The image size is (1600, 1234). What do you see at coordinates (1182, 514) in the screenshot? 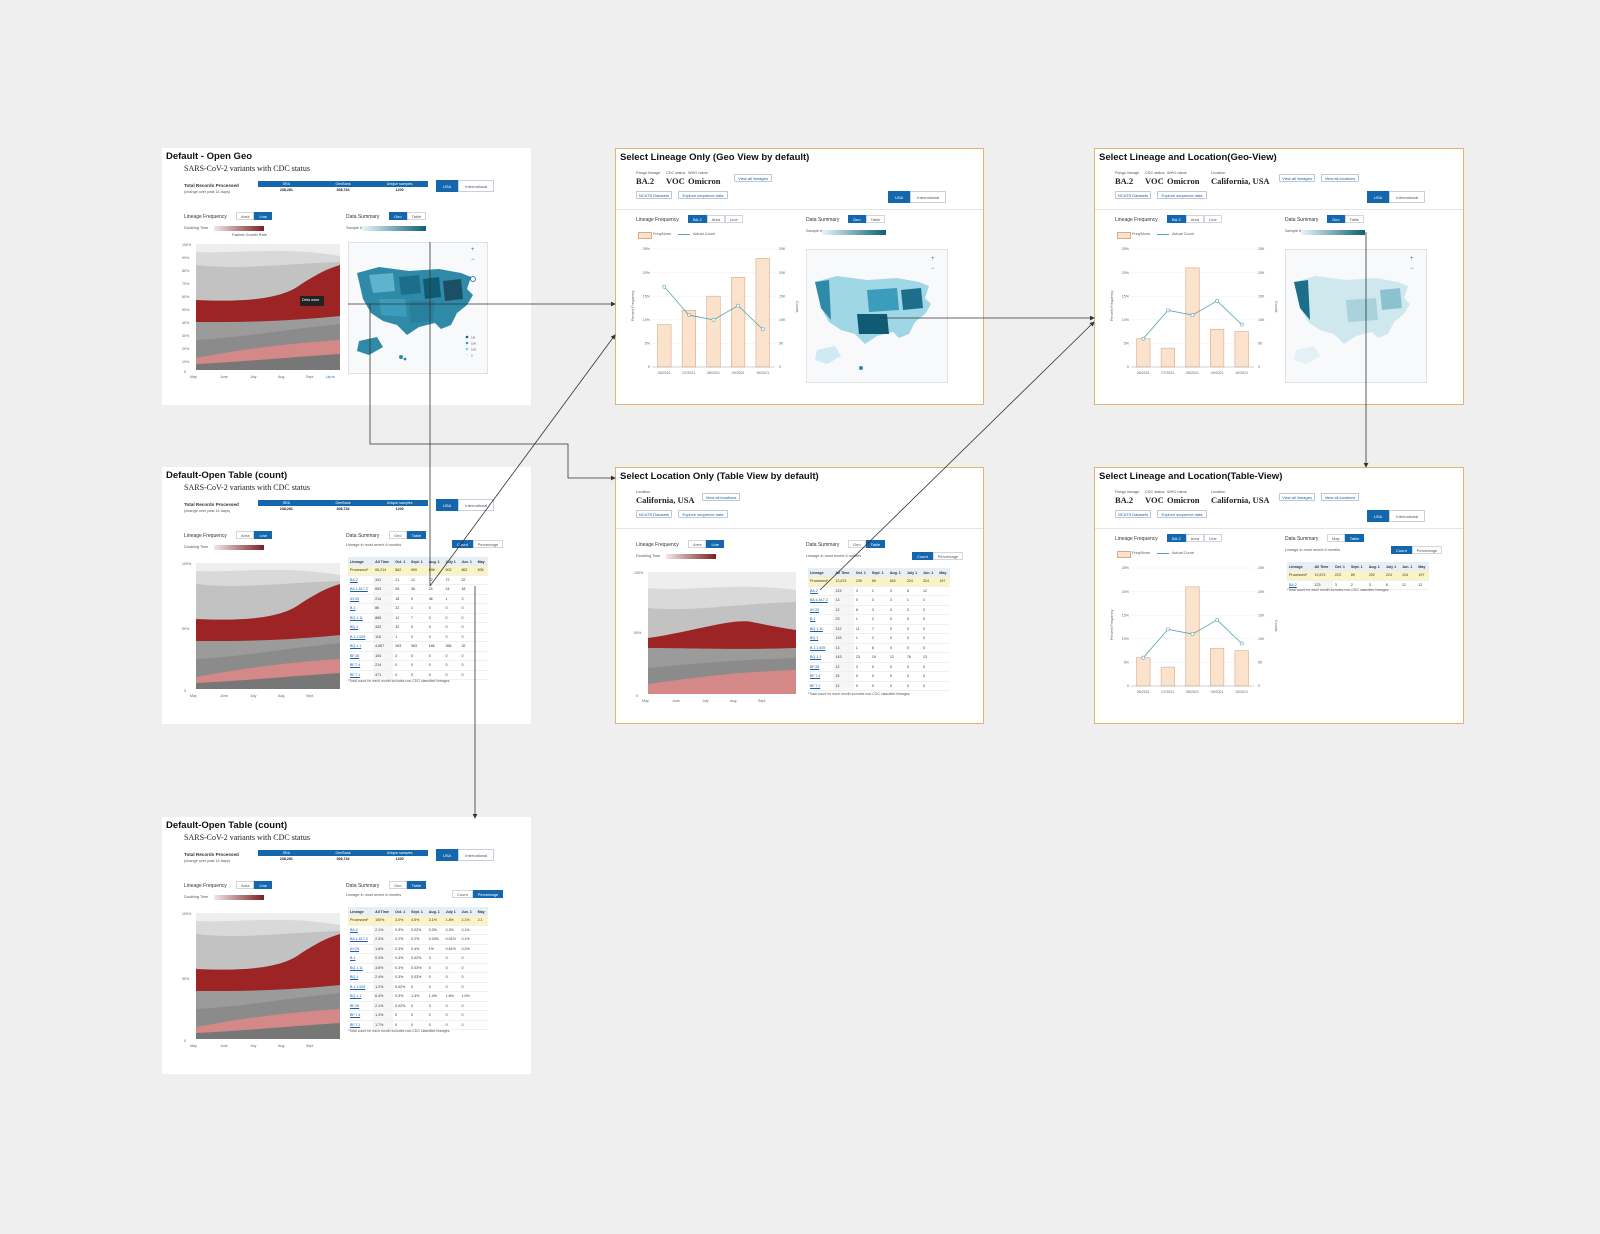
I see `explore-sequence-button: Explore sequence data` at bounding box center [1182, 514].